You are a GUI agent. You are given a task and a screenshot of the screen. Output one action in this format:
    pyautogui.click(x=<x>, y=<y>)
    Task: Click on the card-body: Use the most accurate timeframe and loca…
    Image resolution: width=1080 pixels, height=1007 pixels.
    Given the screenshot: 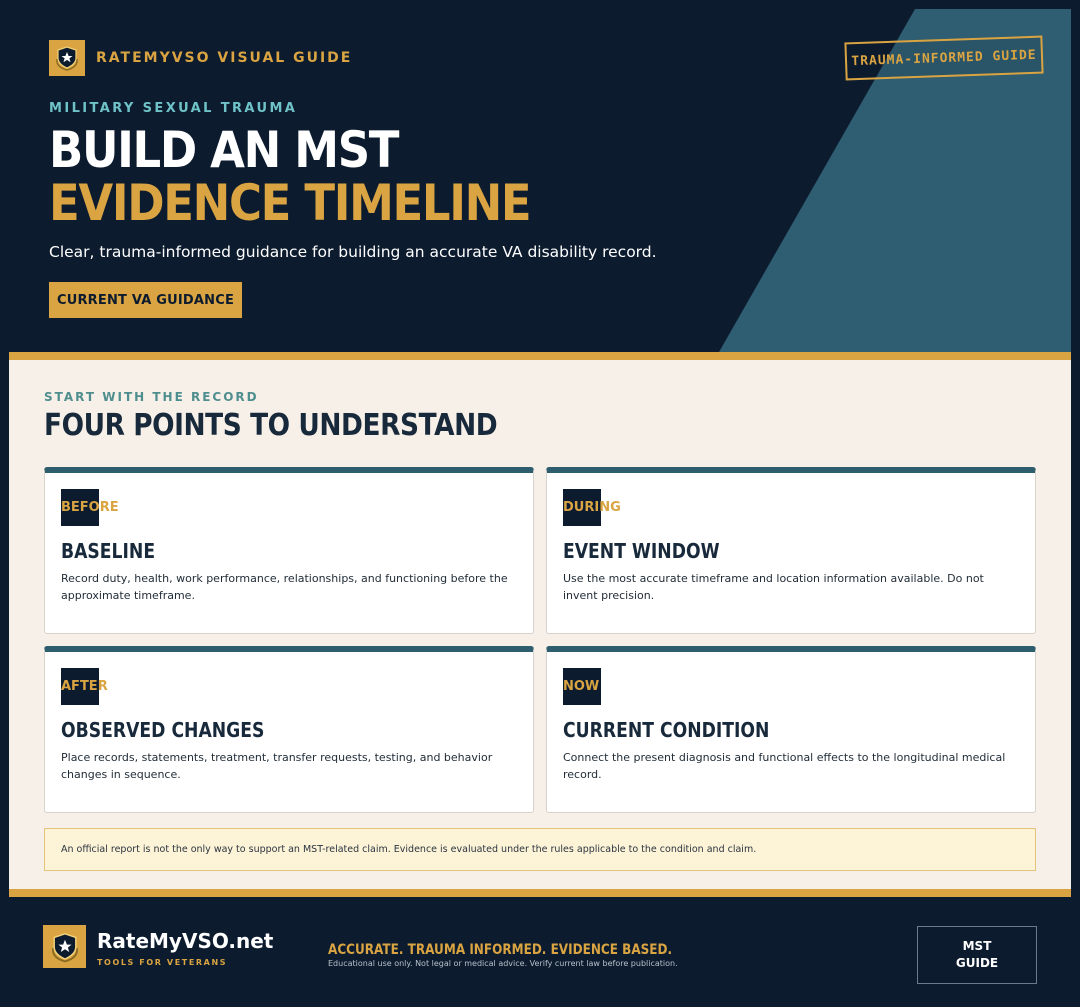 What is the action you would take?
    pyautogui.click(x=773, y=587)
    